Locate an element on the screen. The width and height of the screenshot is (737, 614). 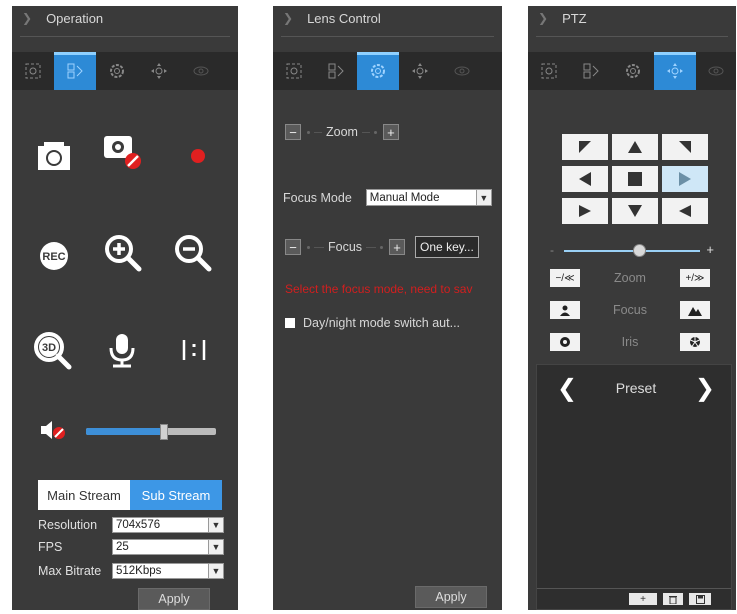
zoom-minus-button: − is located at coordinates (293, 132).